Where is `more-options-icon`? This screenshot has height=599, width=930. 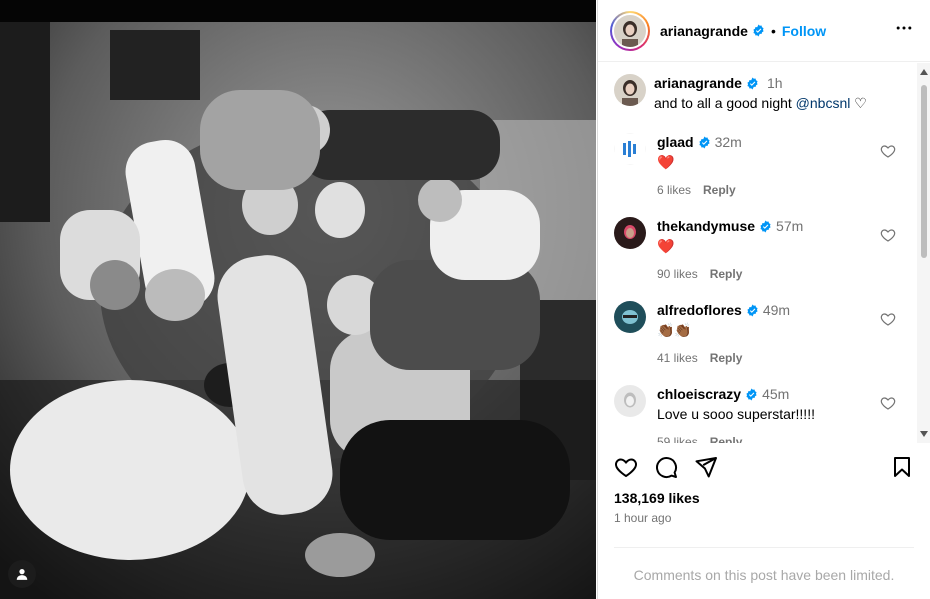
more-options-icon is located at coordinates (904, 30).